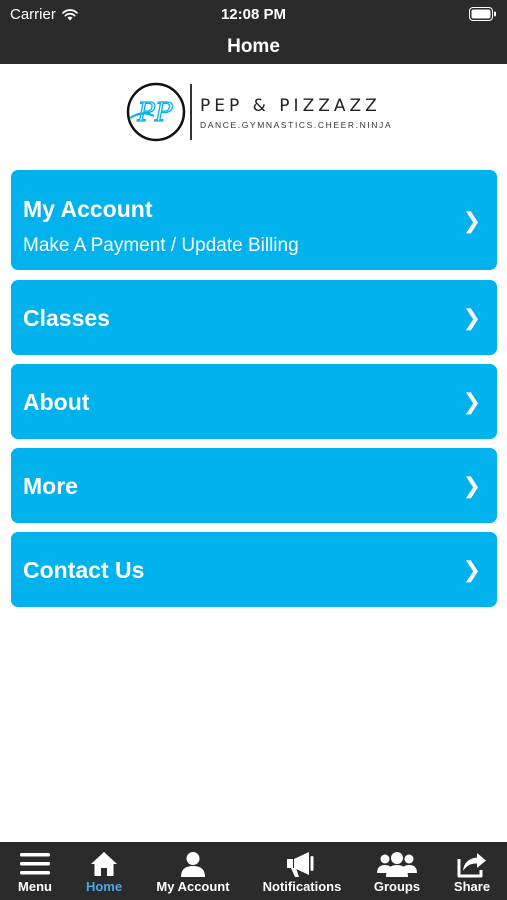 The width and height of the screenshot is (507, 900). What do you see at coordinates (88, 209) in the screenshot?
I see `menu-item-title: My Account` at bounding box center [88, 209].